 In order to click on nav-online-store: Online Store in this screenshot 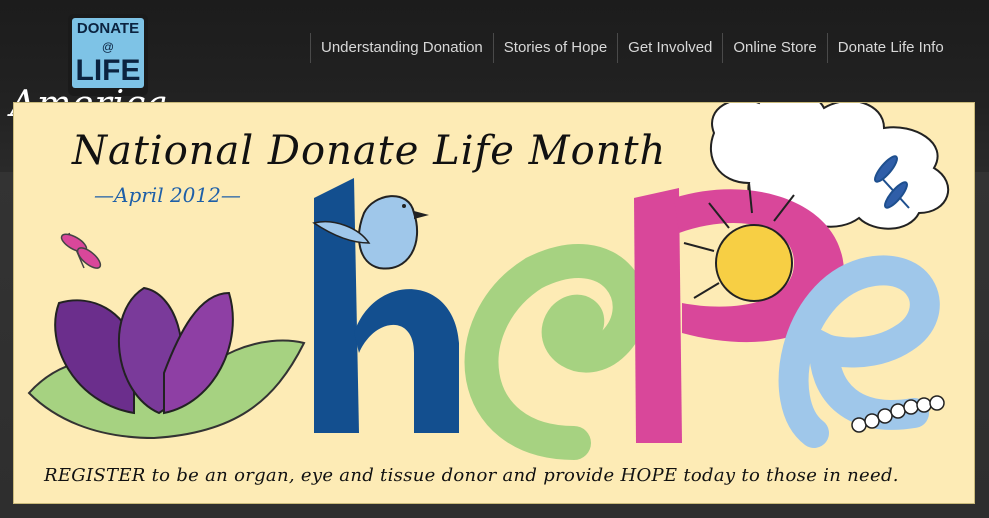, I will do `click(774, 48)`.